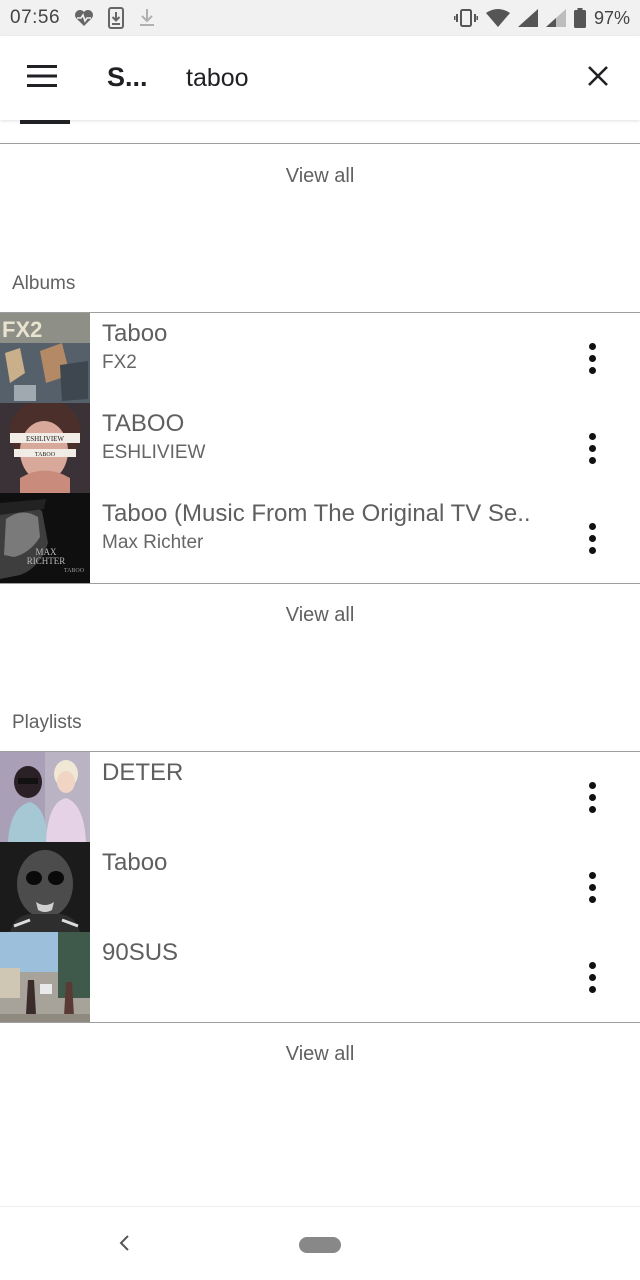 This screenshot has height=1280, width=640. Describe the element at coordinates (497, 18) in the screenshot. I see `wifi-icon` at that location.